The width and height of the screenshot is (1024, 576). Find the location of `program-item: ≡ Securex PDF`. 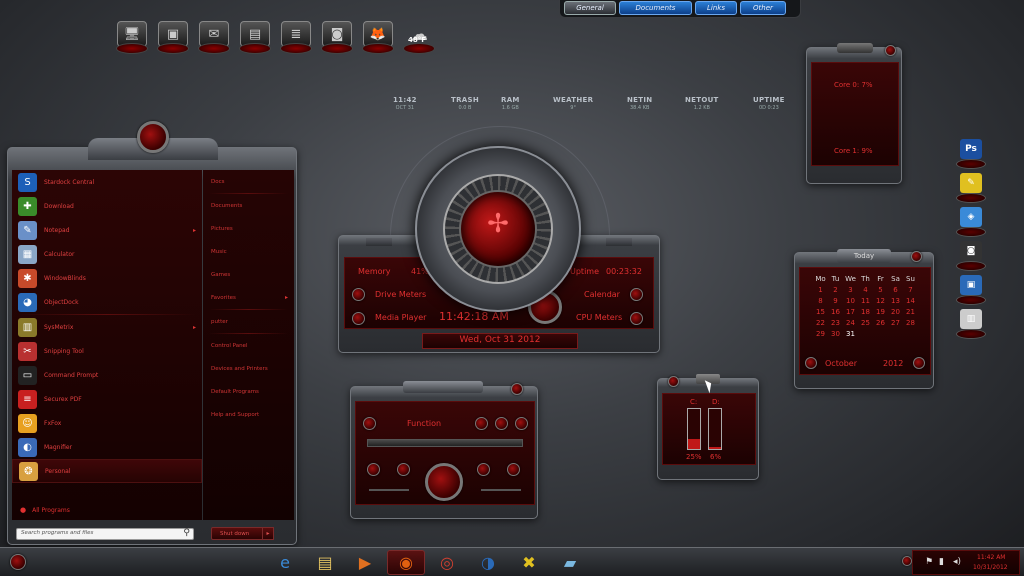

program-item: ≡ Securex PDF is located at coordinates (107, 399).